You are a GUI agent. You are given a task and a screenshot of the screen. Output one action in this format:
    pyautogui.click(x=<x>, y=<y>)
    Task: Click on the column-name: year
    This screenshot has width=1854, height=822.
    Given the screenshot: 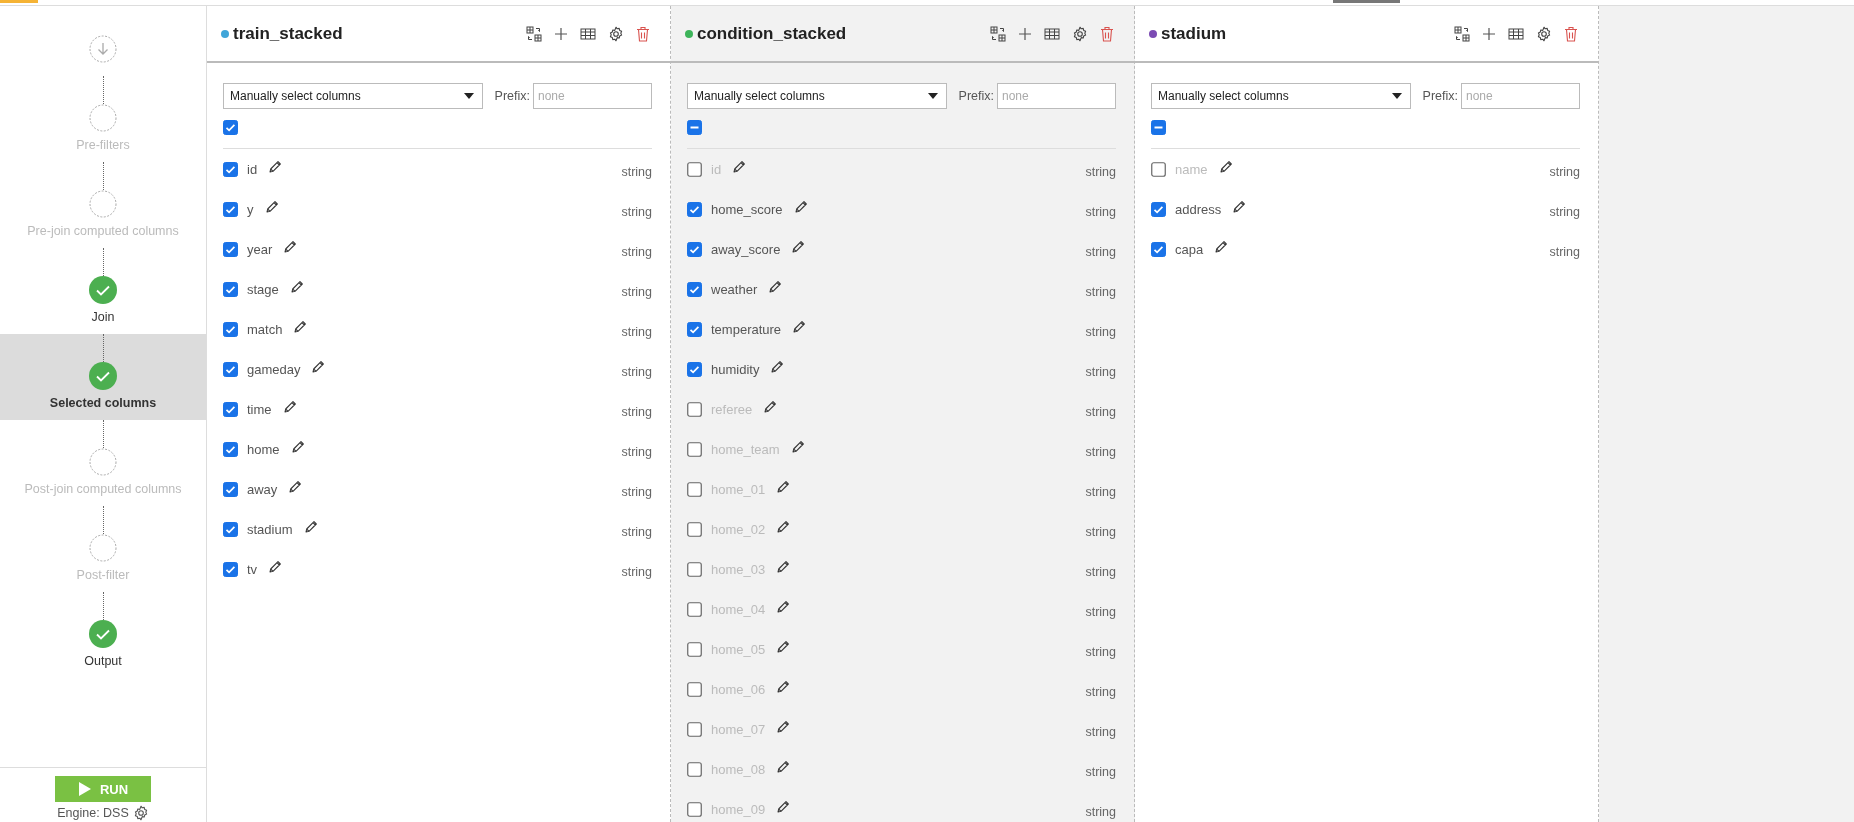 What is the action you would take?
    pyautogui.click(x=260, y=249)
    